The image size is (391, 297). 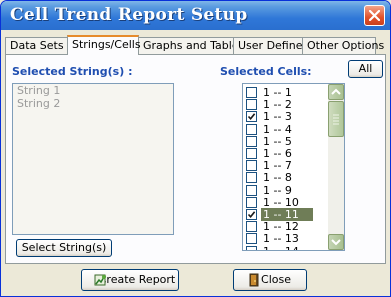 I want to click on selected-cells-label: Selected Cells:, so click(x=266, y=71).